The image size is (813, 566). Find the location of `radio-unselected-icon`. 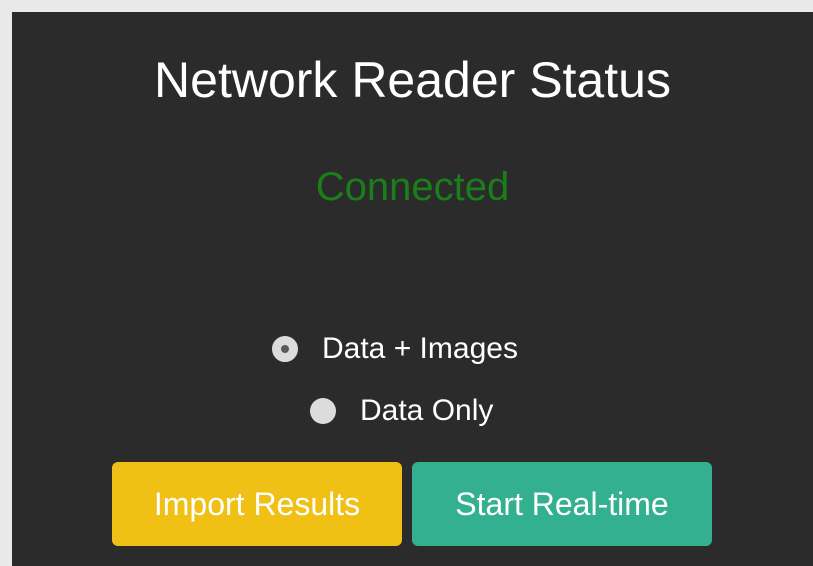

radio-unselected-icon is located at coordinates (323, 411).